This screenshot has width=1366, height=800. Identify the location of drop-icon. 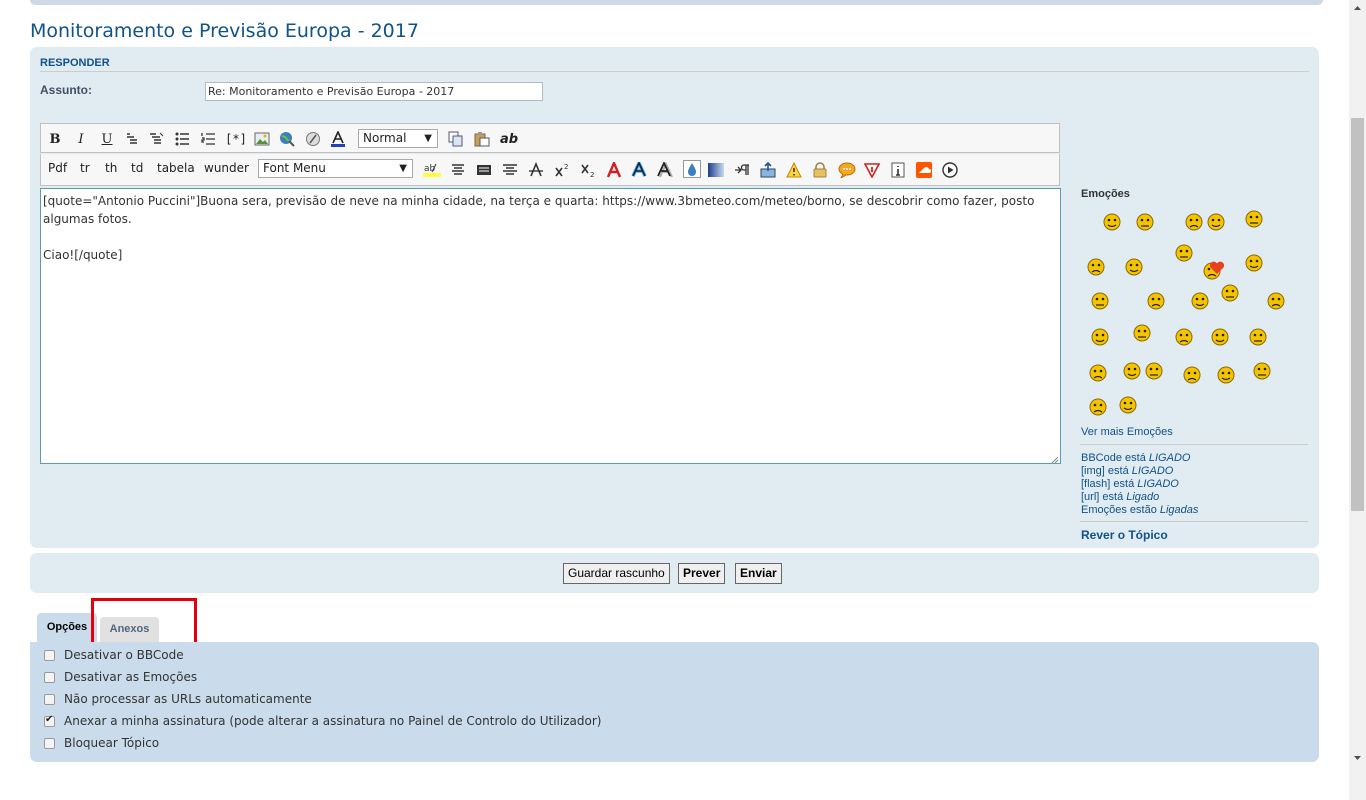
(692, 169).